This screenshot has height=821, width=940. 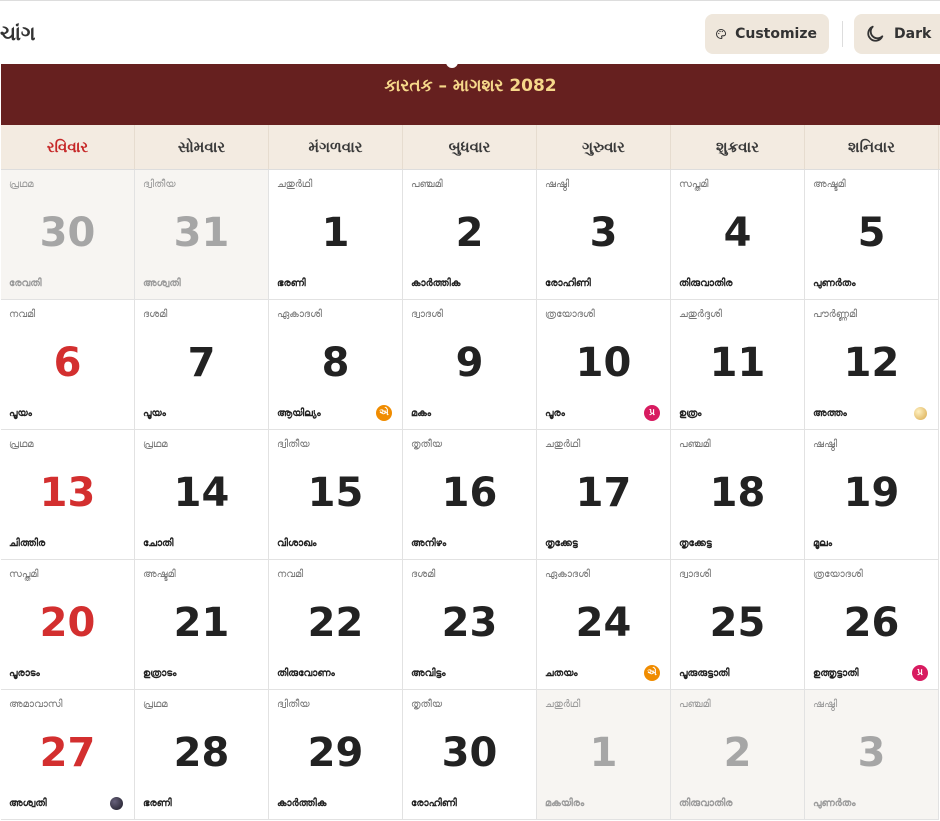 I want to click on day-number: 28, so click(x=201, y=753).